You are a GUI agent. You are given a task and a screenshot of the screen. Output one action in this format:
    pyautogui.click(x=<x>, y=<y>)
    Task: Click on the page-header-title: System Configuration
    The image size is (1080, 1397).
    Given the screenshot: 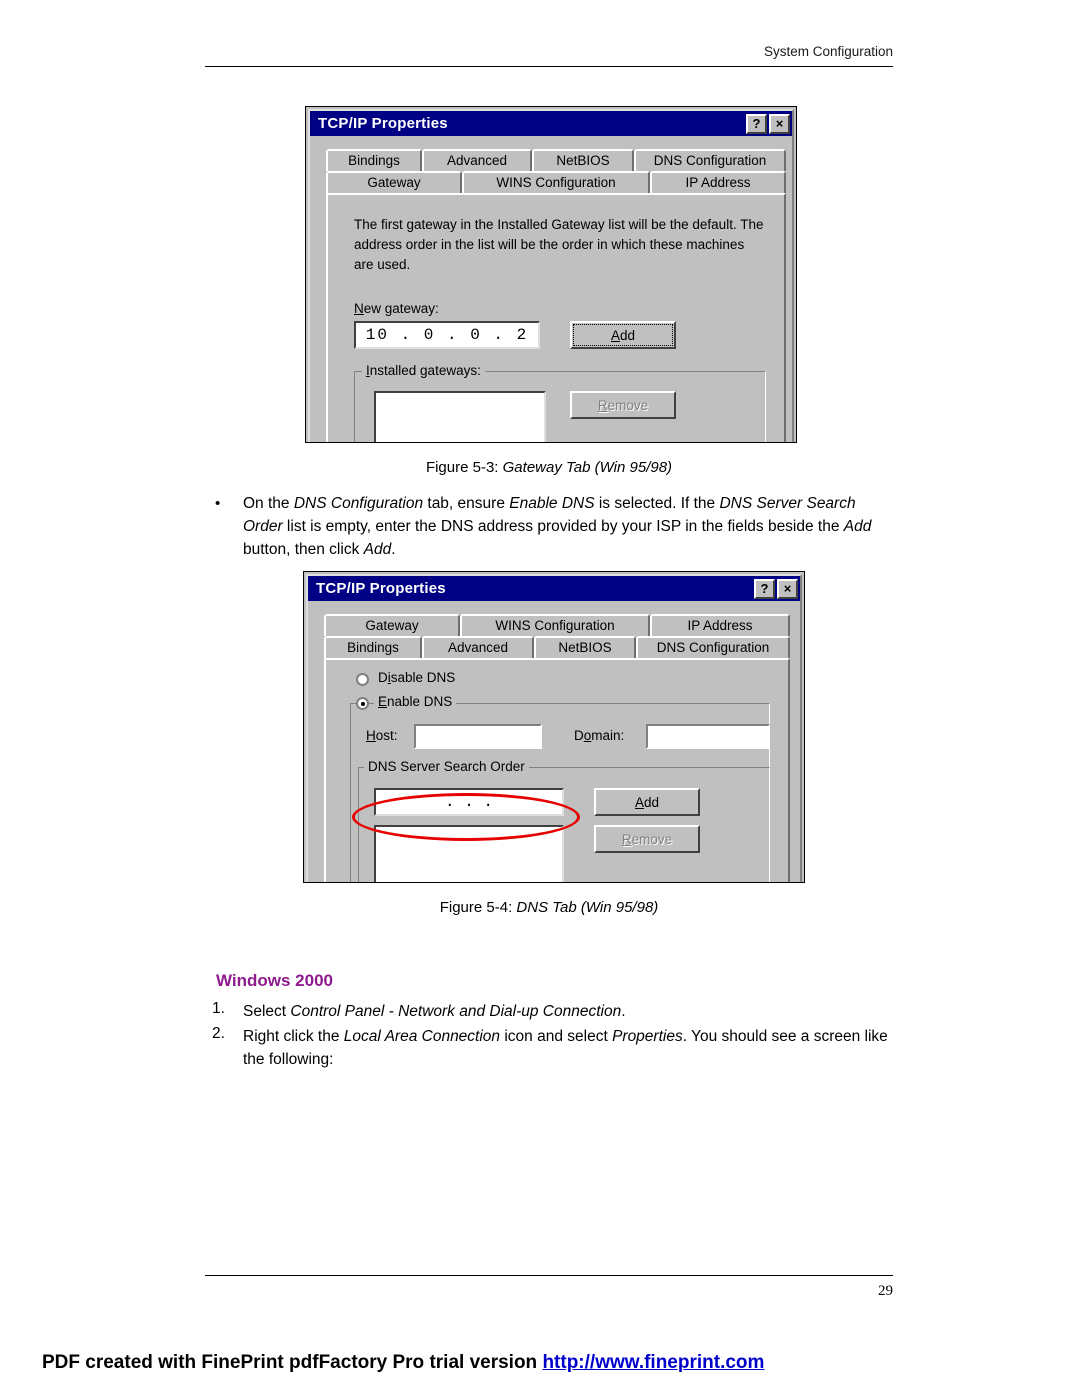 What is the action you would take?
    pyautogui.click(x=828, y=51)
    